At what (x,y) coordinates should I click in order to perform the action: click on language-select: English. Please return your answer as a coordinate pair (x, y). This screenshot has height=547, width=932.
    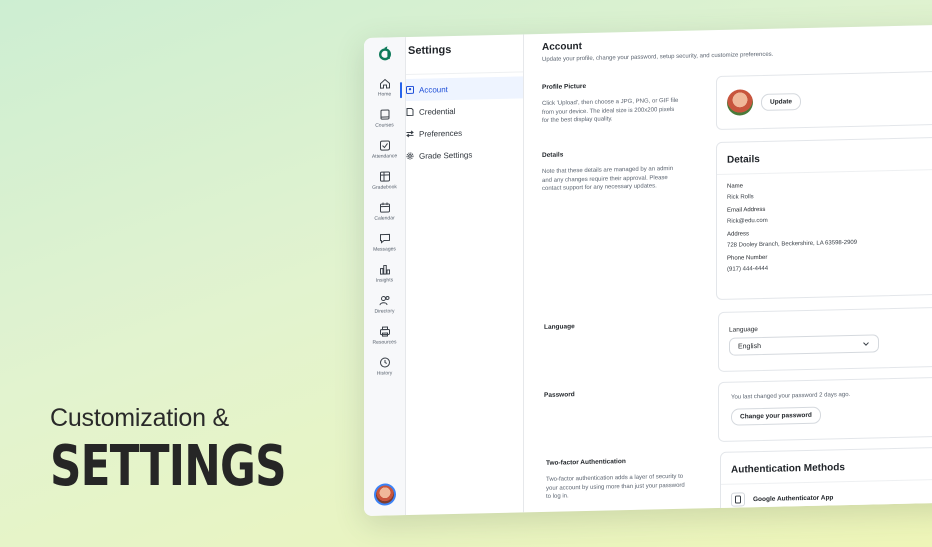
    Looking at the image, I should click on (804, 345).